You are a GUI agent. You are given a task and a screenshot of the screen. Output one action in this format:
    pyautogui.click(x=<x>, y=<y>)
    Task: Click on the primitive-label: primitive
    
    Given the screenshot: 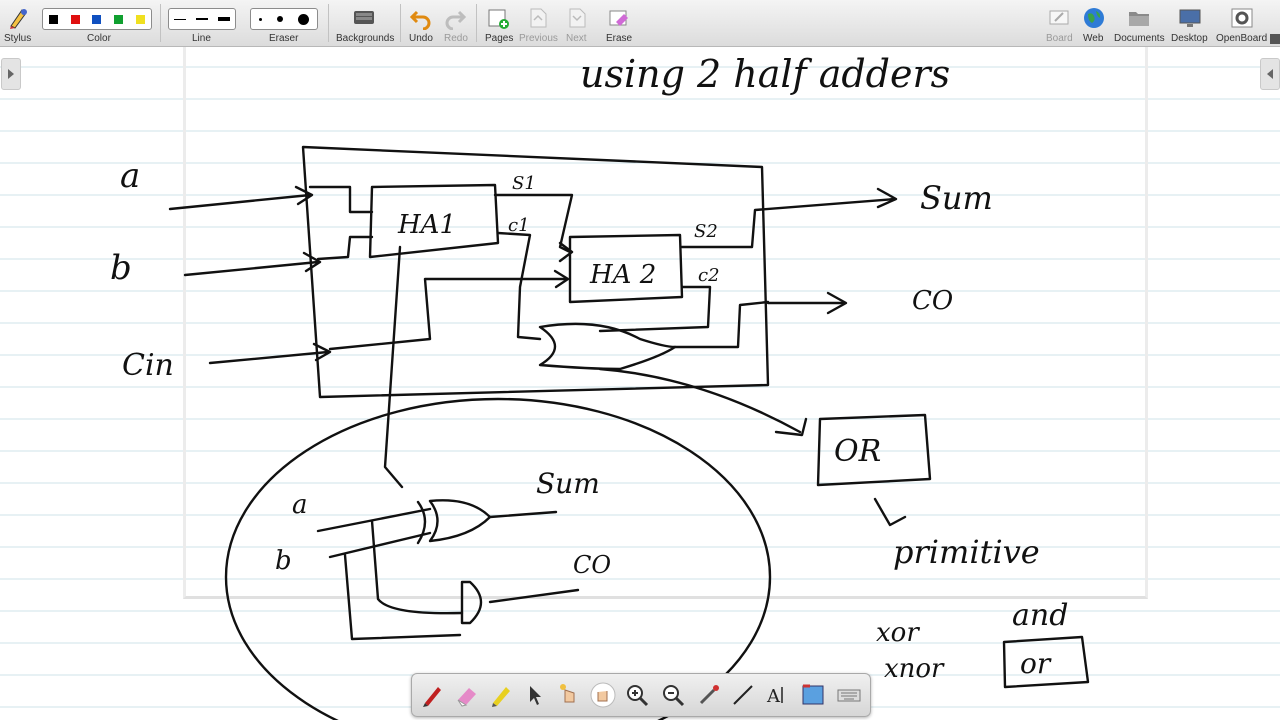 What is the action you would take?
    pyautogui.click(x=966, y=552)
    